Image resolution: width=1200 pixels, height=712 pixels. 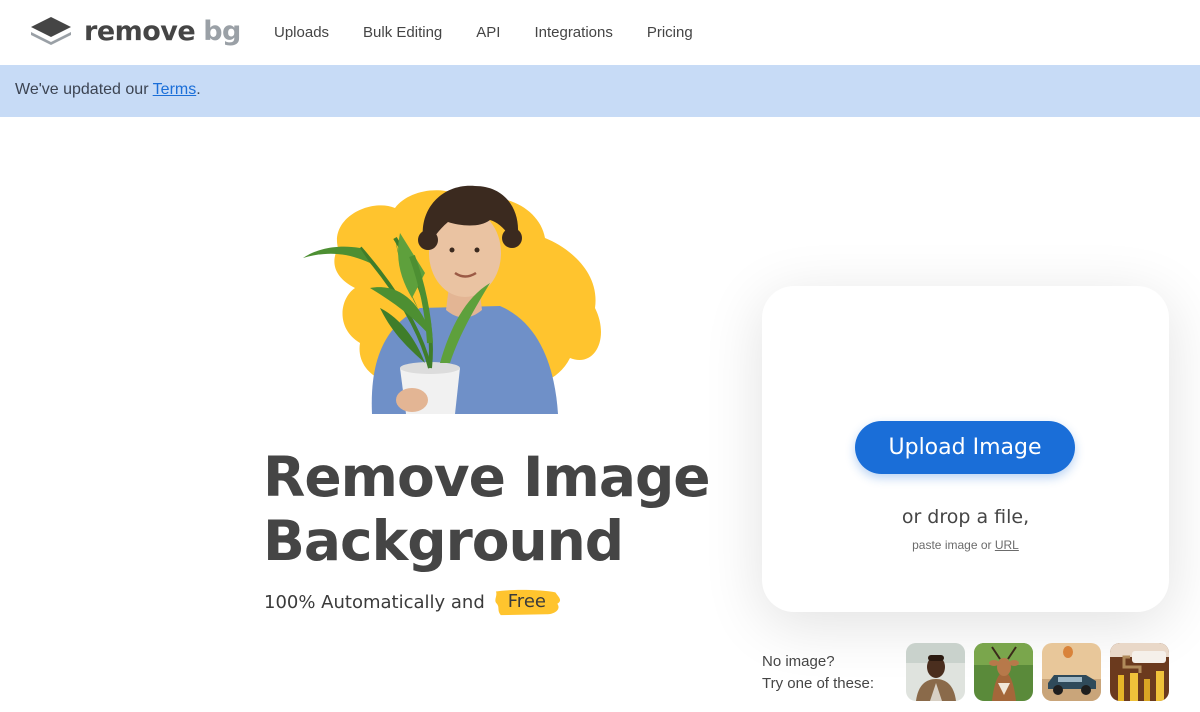 I want to click on nav-api: API, so click(x=488, y=32).